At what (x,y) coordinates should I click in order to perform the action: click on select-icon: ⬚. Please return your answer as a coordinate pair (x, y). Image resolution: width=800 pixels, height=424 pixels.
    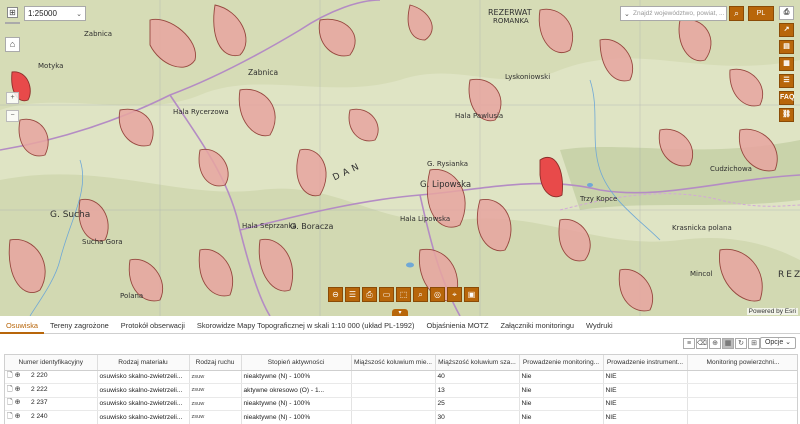
    Looking at the image, I should click on (403, 294).